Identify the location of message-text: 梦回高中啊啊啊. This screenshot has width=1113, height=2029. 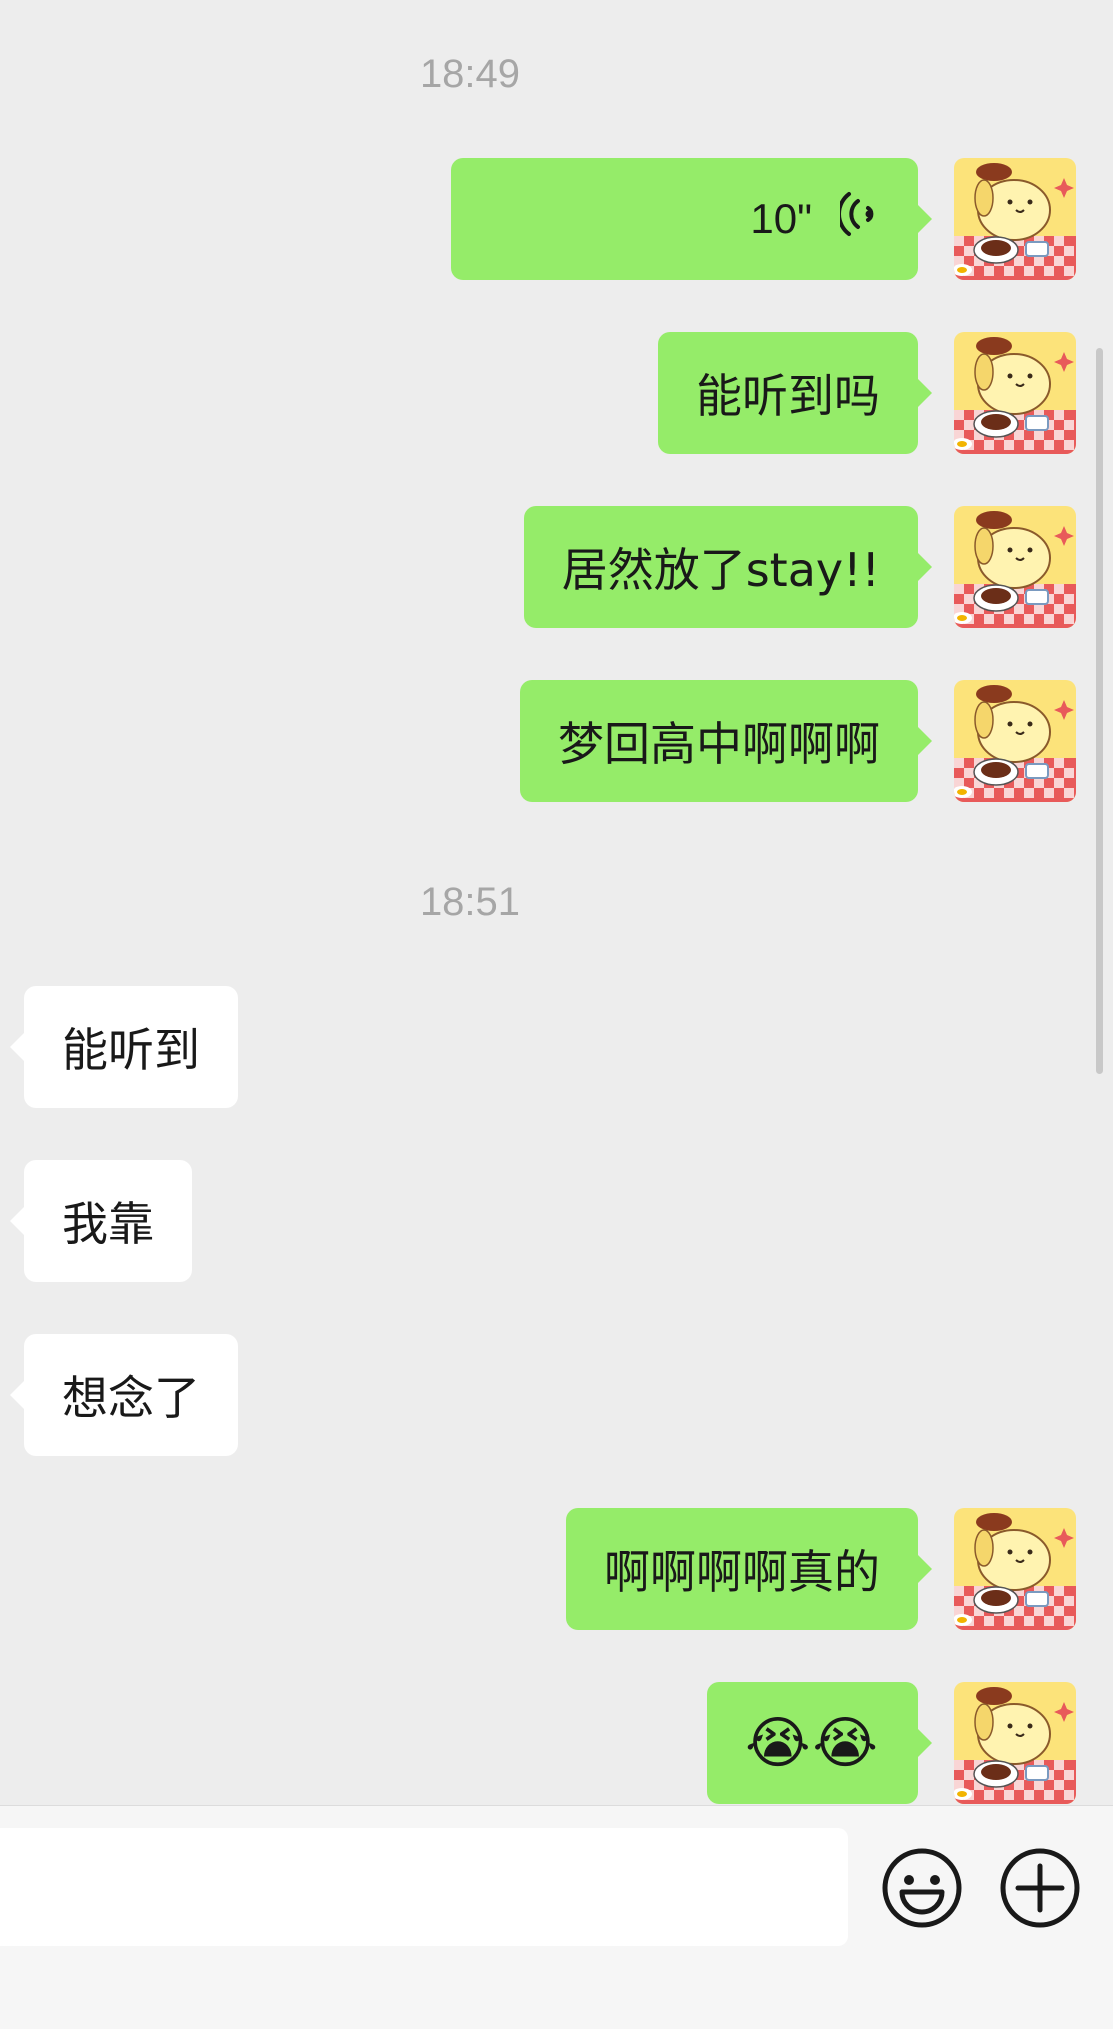
(719, 744).